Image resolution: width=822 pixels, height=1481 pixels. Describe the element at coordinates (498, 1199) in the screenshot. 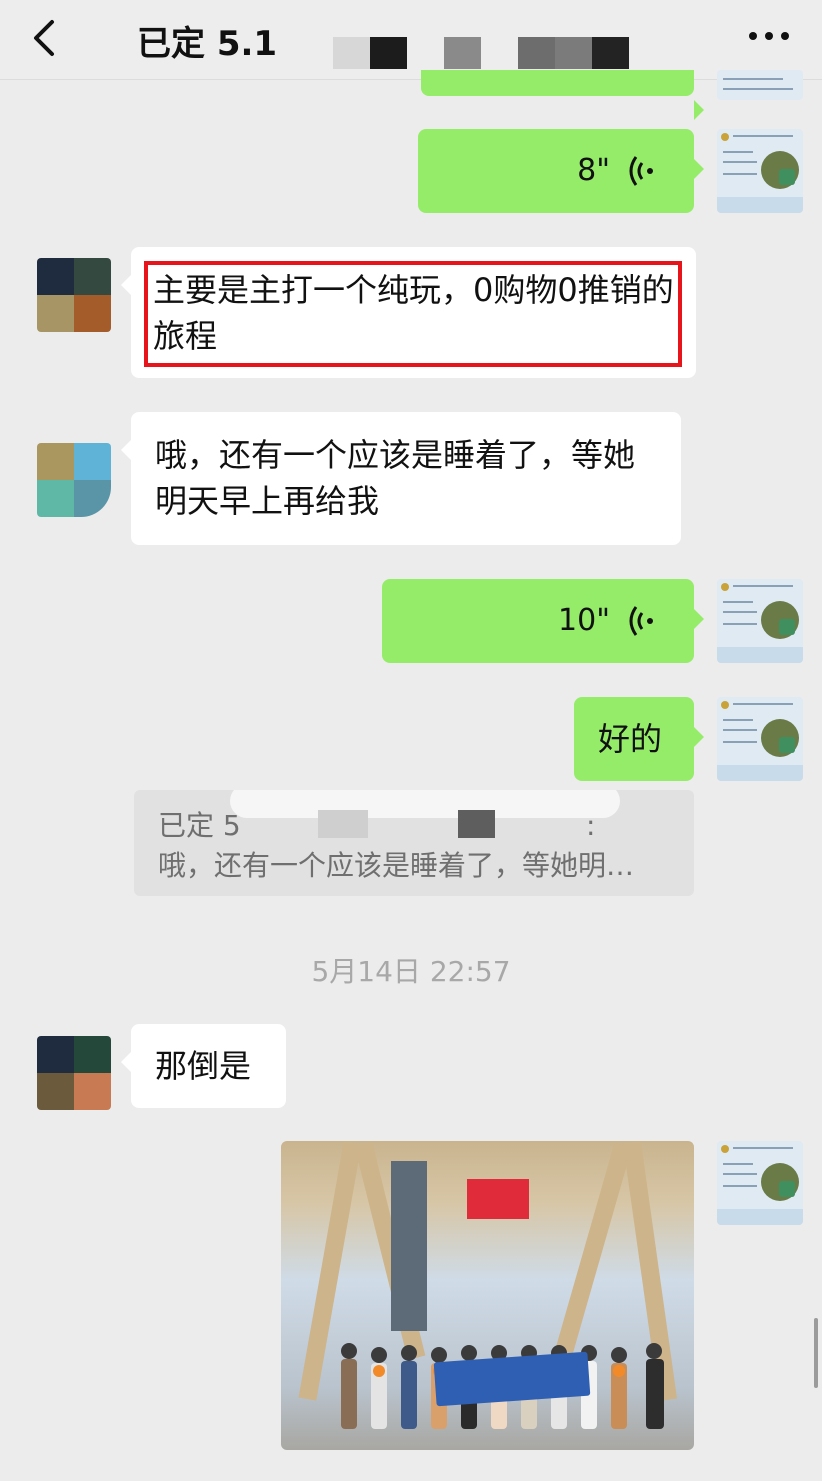

I see `flag-icon` at that location.